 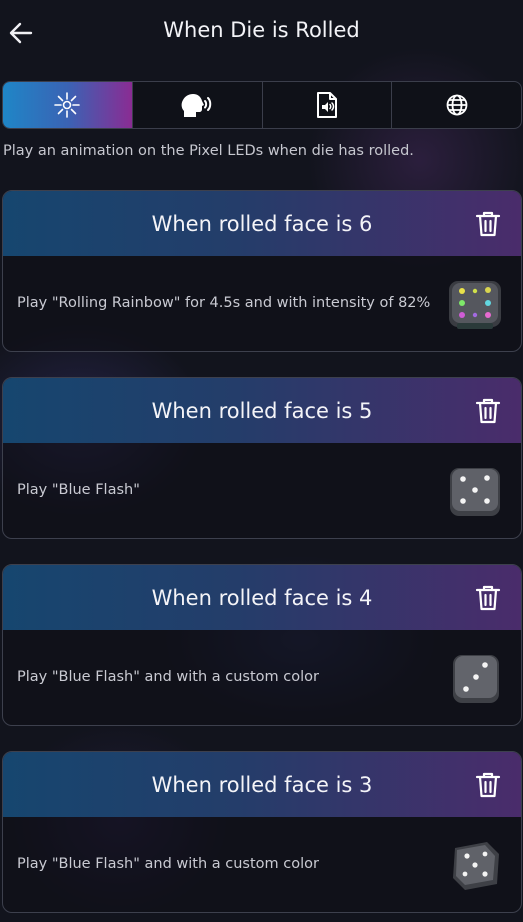 I want to click on rule-card-header: When rolled face is 5, so click(x=262, y=410).